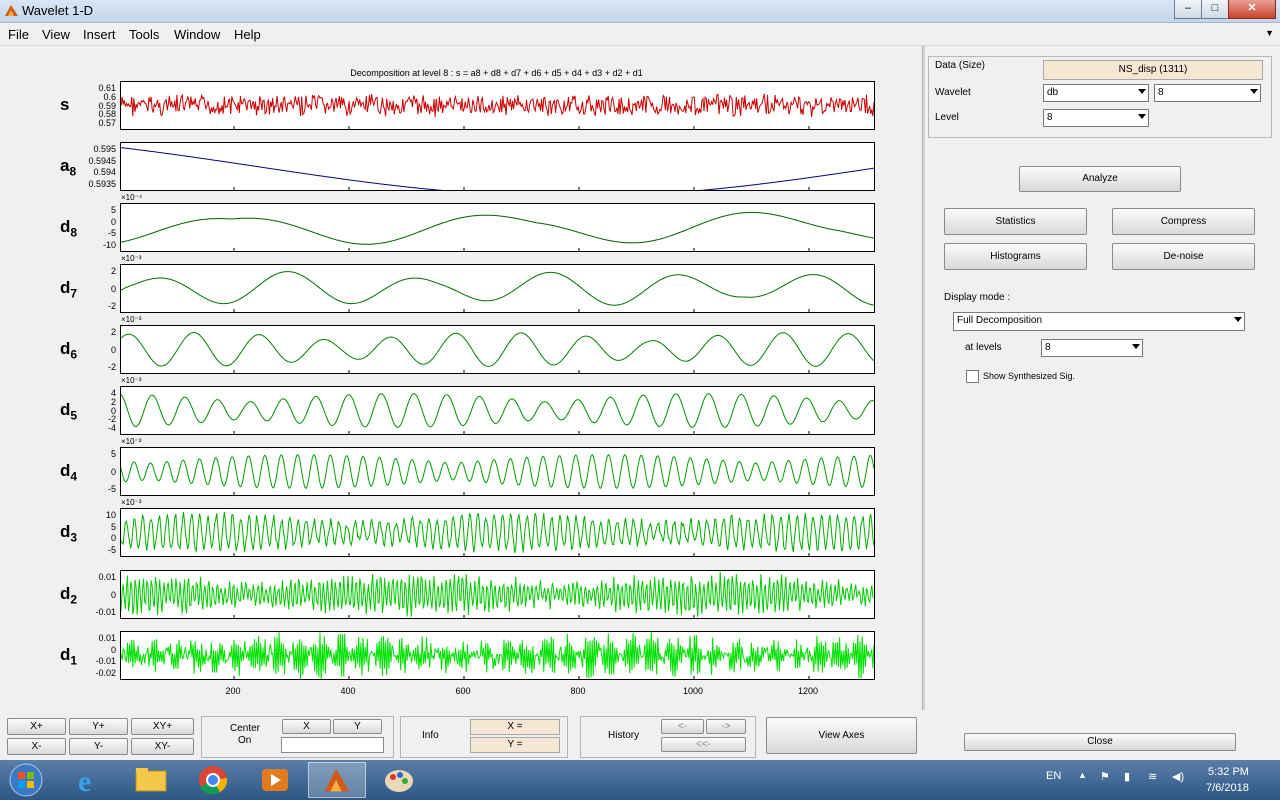  What do you see at coordinates (1153, 70) in the screenshot?
I see `data-size-field: NS_disp (1311)` at bounding box center [1153, 70].